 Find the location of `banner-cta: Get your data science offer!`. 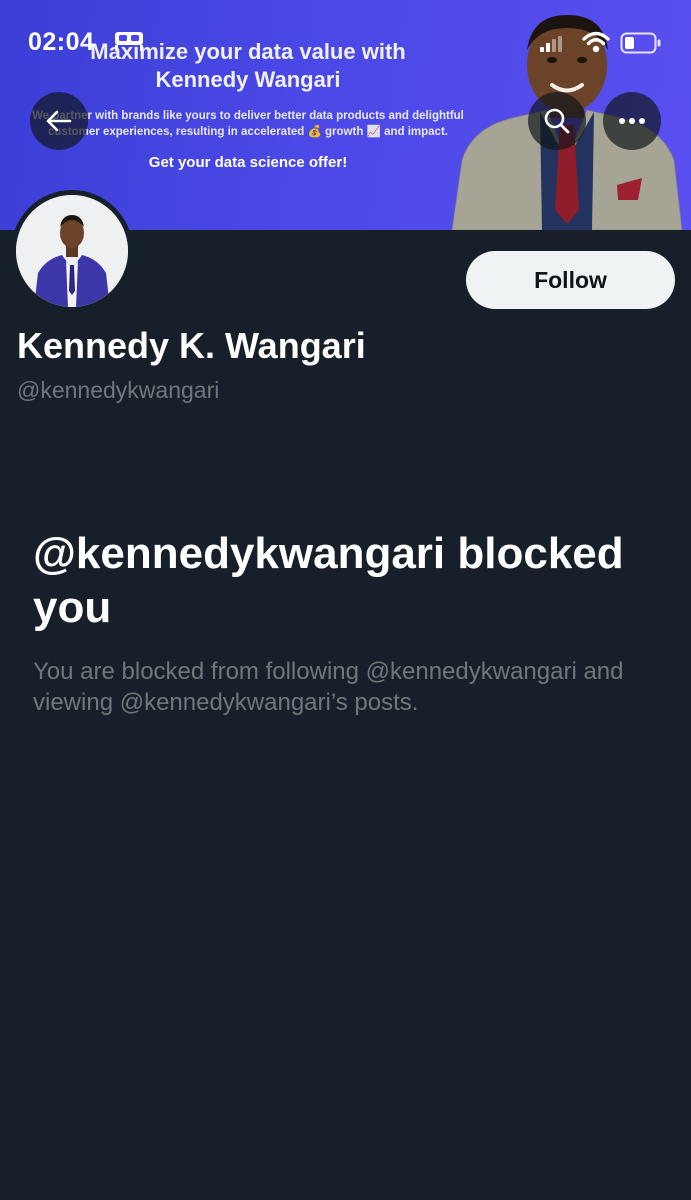

banner-cta: Get your data science offer! is located at coordinates (248, 162).